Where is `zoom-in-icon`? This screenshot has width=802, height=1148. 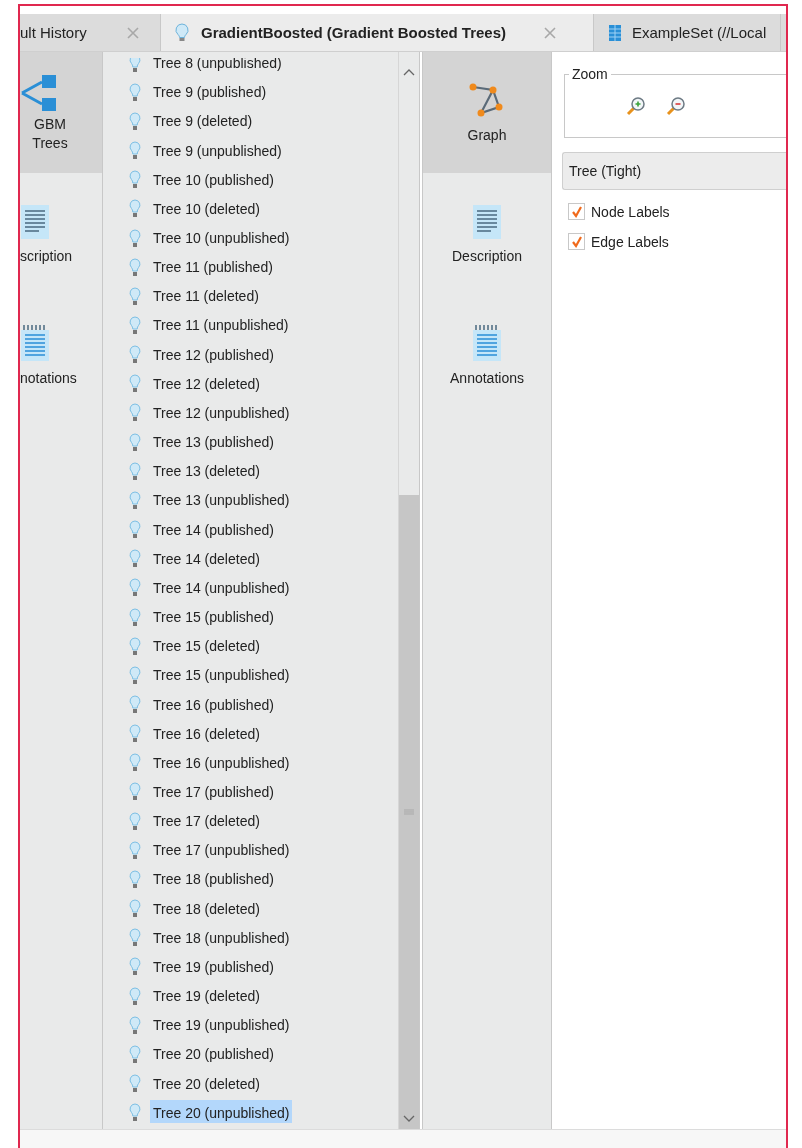
zoom-in-icon is located at coordinates (635, 106).